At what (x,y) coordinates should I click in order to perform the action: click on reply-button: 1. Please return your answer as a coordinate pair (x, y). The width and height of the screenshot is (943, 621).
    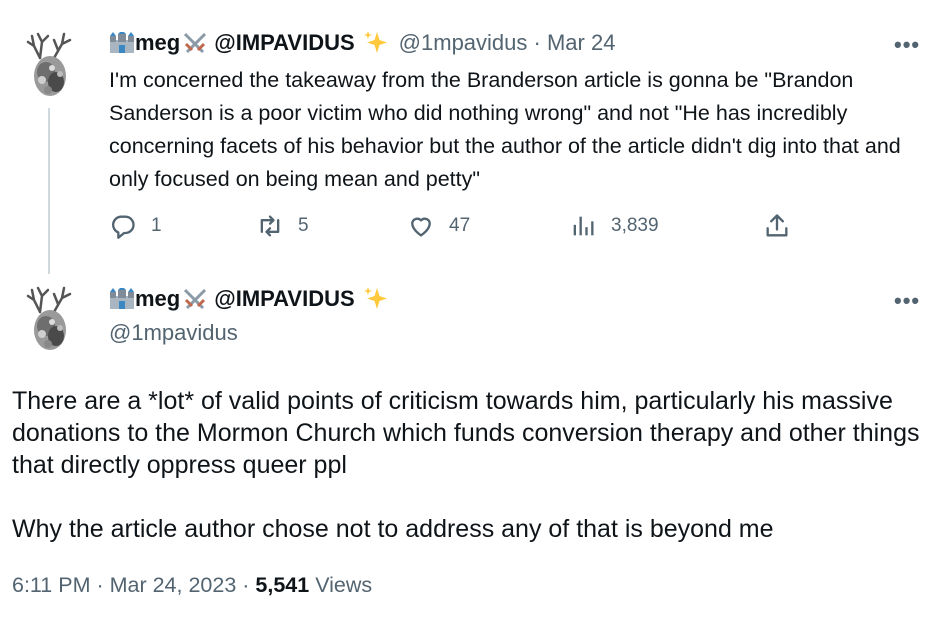
    Looking at the image, I should click on (135, 226).